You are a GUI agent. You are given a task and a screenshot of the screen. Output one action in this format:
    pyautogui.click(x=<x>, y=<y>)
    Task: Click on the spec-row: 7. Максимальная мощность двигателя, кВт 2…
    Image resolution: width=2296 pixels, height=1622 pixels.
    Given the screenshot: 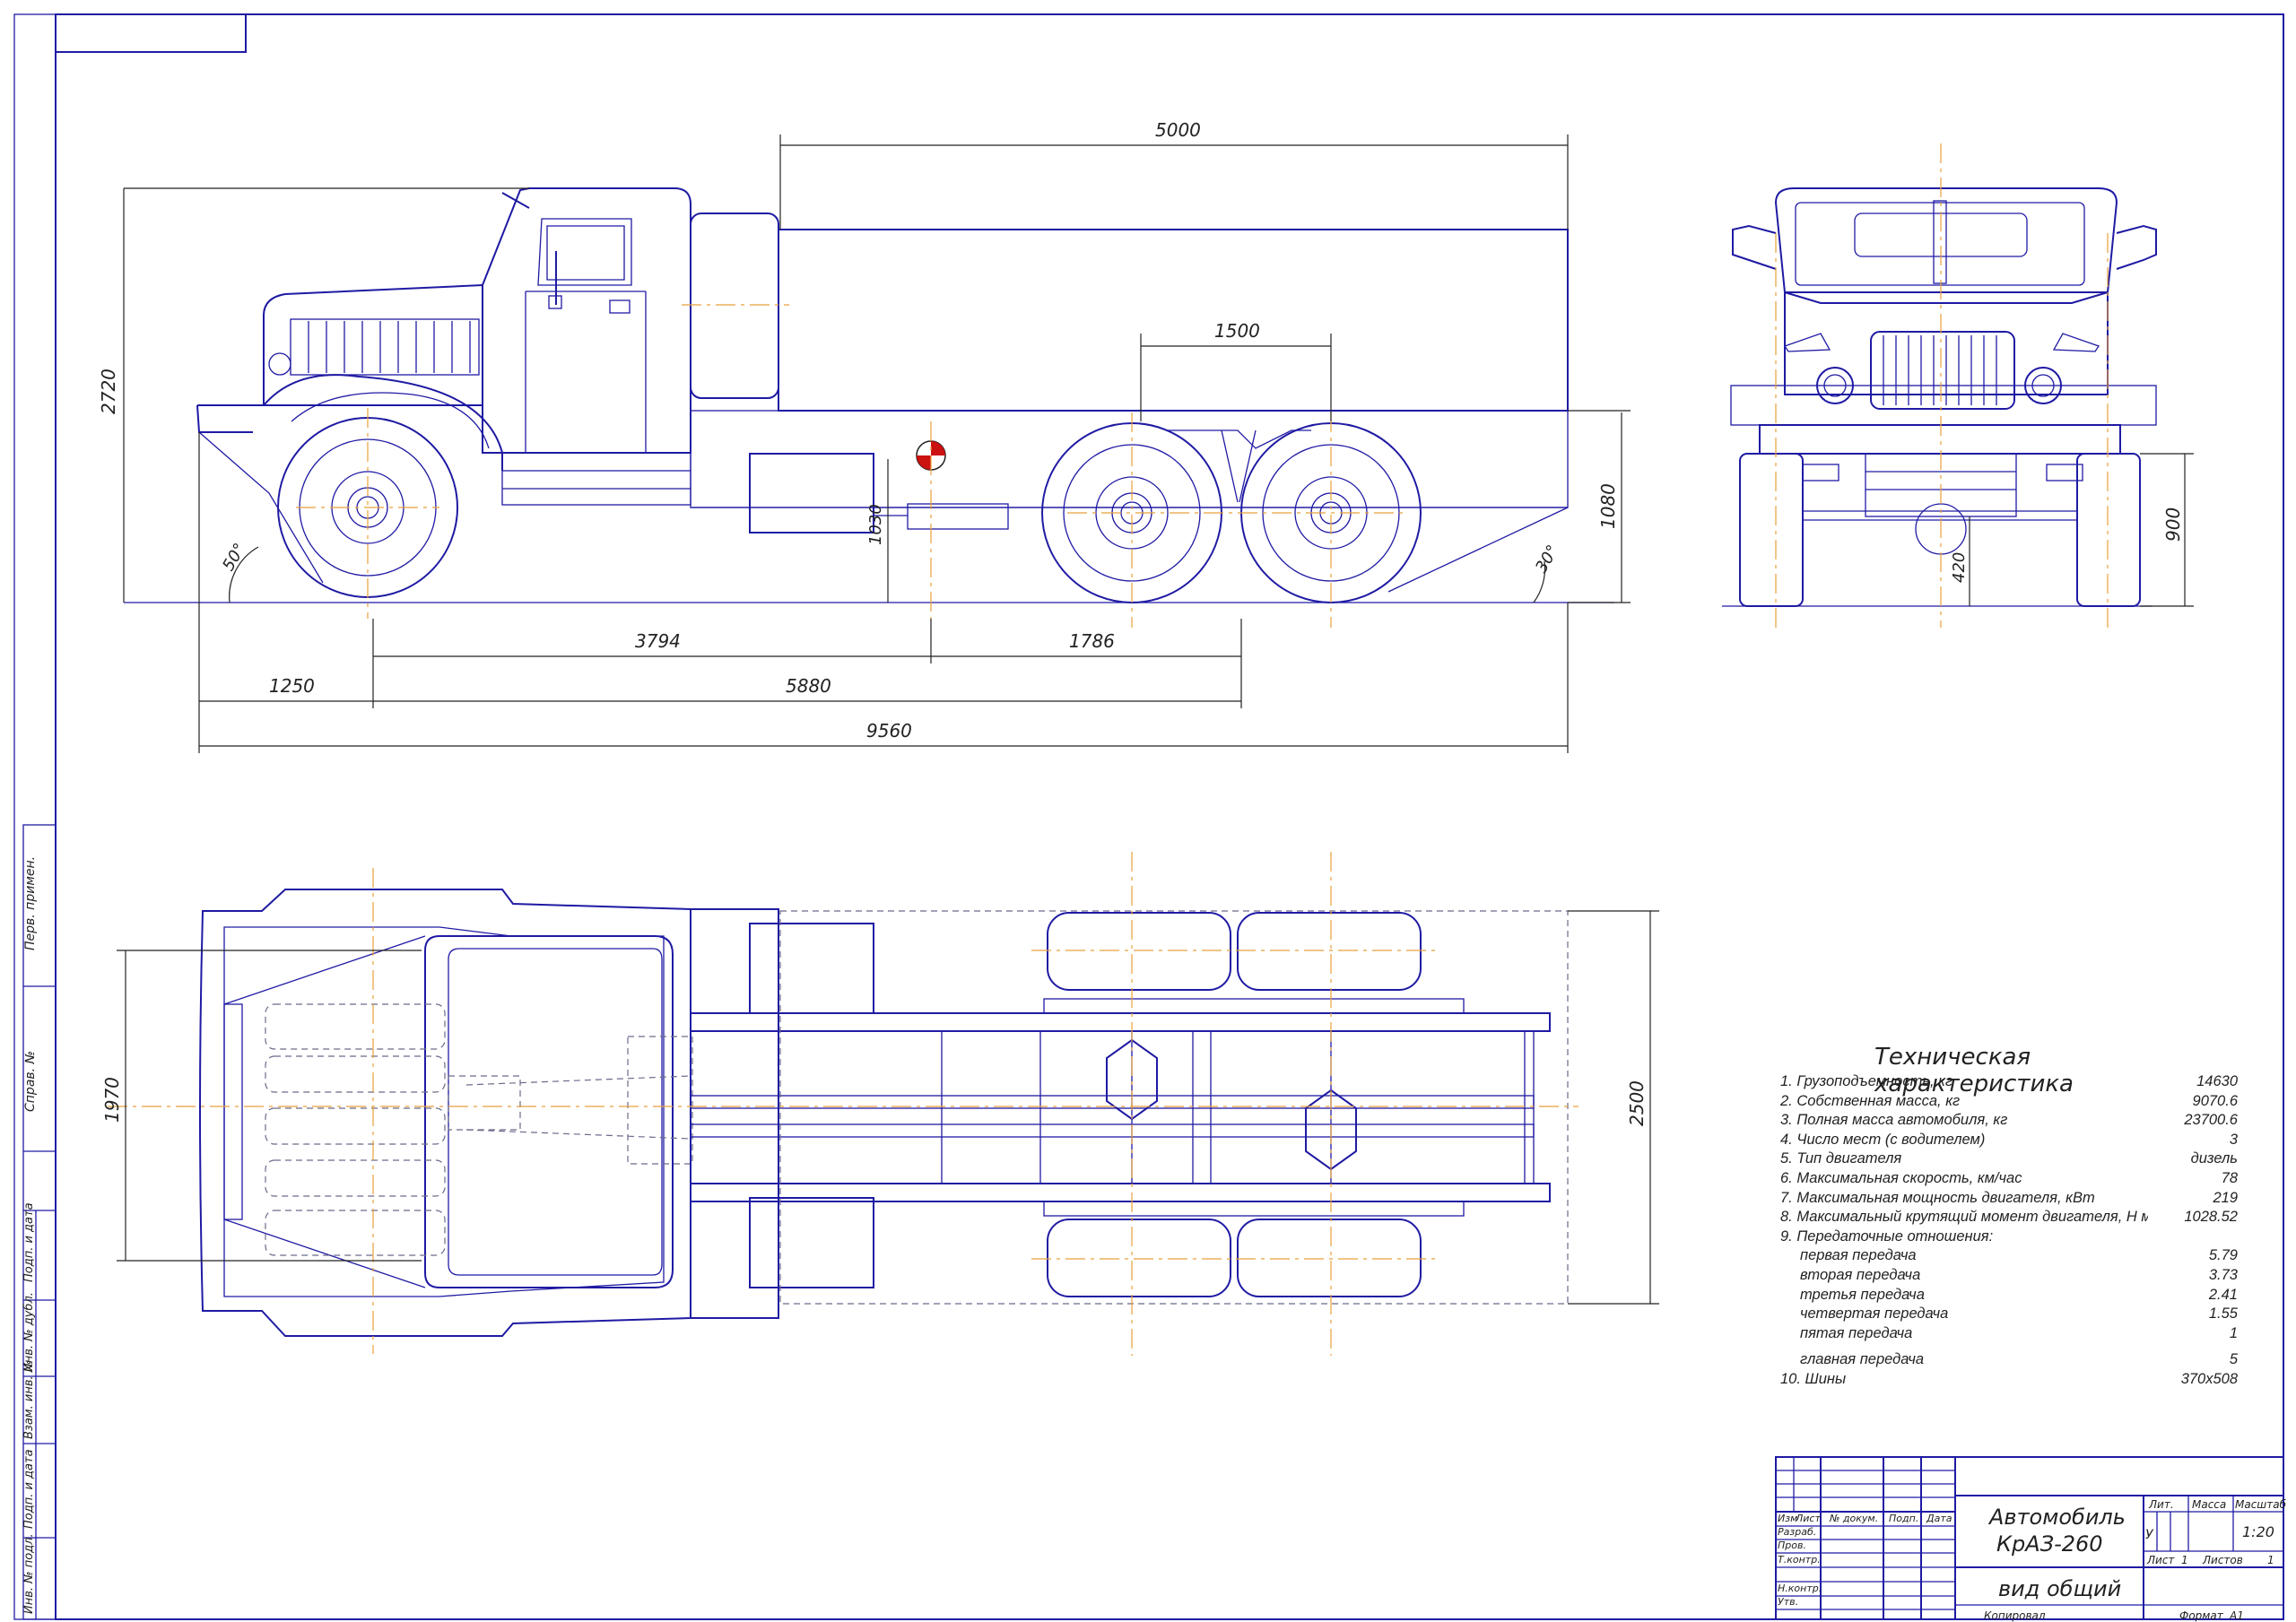 What is the action you would take?
    pyautogui.click(x=2009, y=1199)
    